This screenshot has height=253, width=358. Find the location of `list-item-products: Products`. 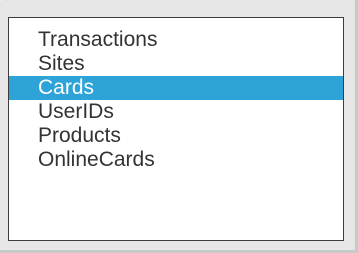

list-item-products: Products is located at coordinates (176, 136).